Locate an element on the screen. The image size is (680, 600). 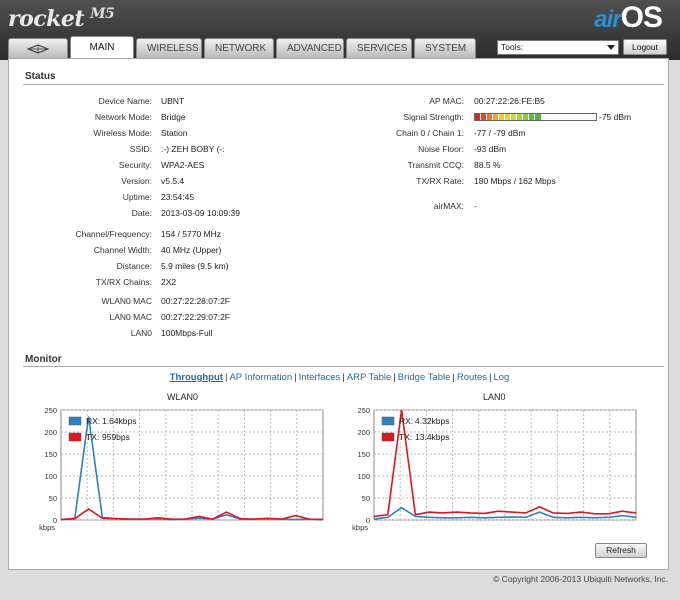
monitor-link-ap-information: AP Information is located at coordinates (260, 377).